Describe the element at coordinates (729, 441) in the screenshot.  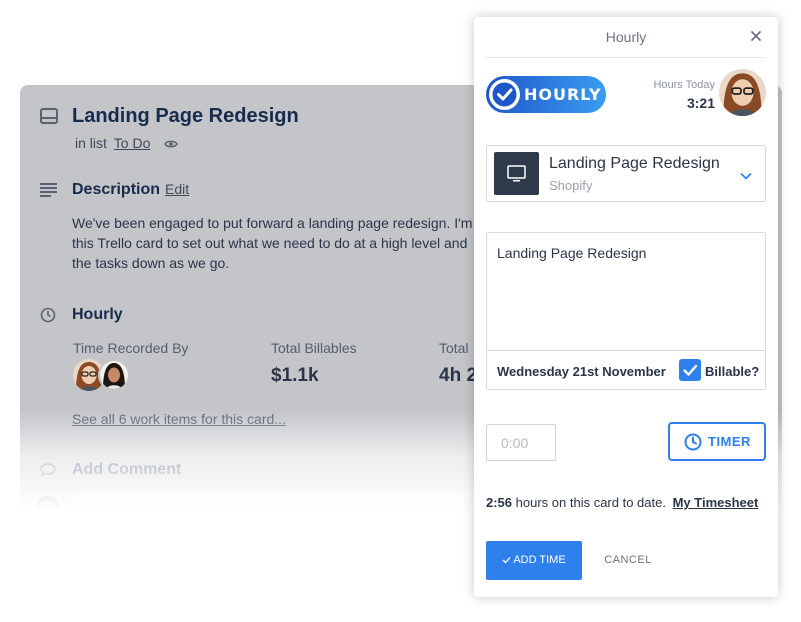
I see `timer-label: TIMER` at that location.